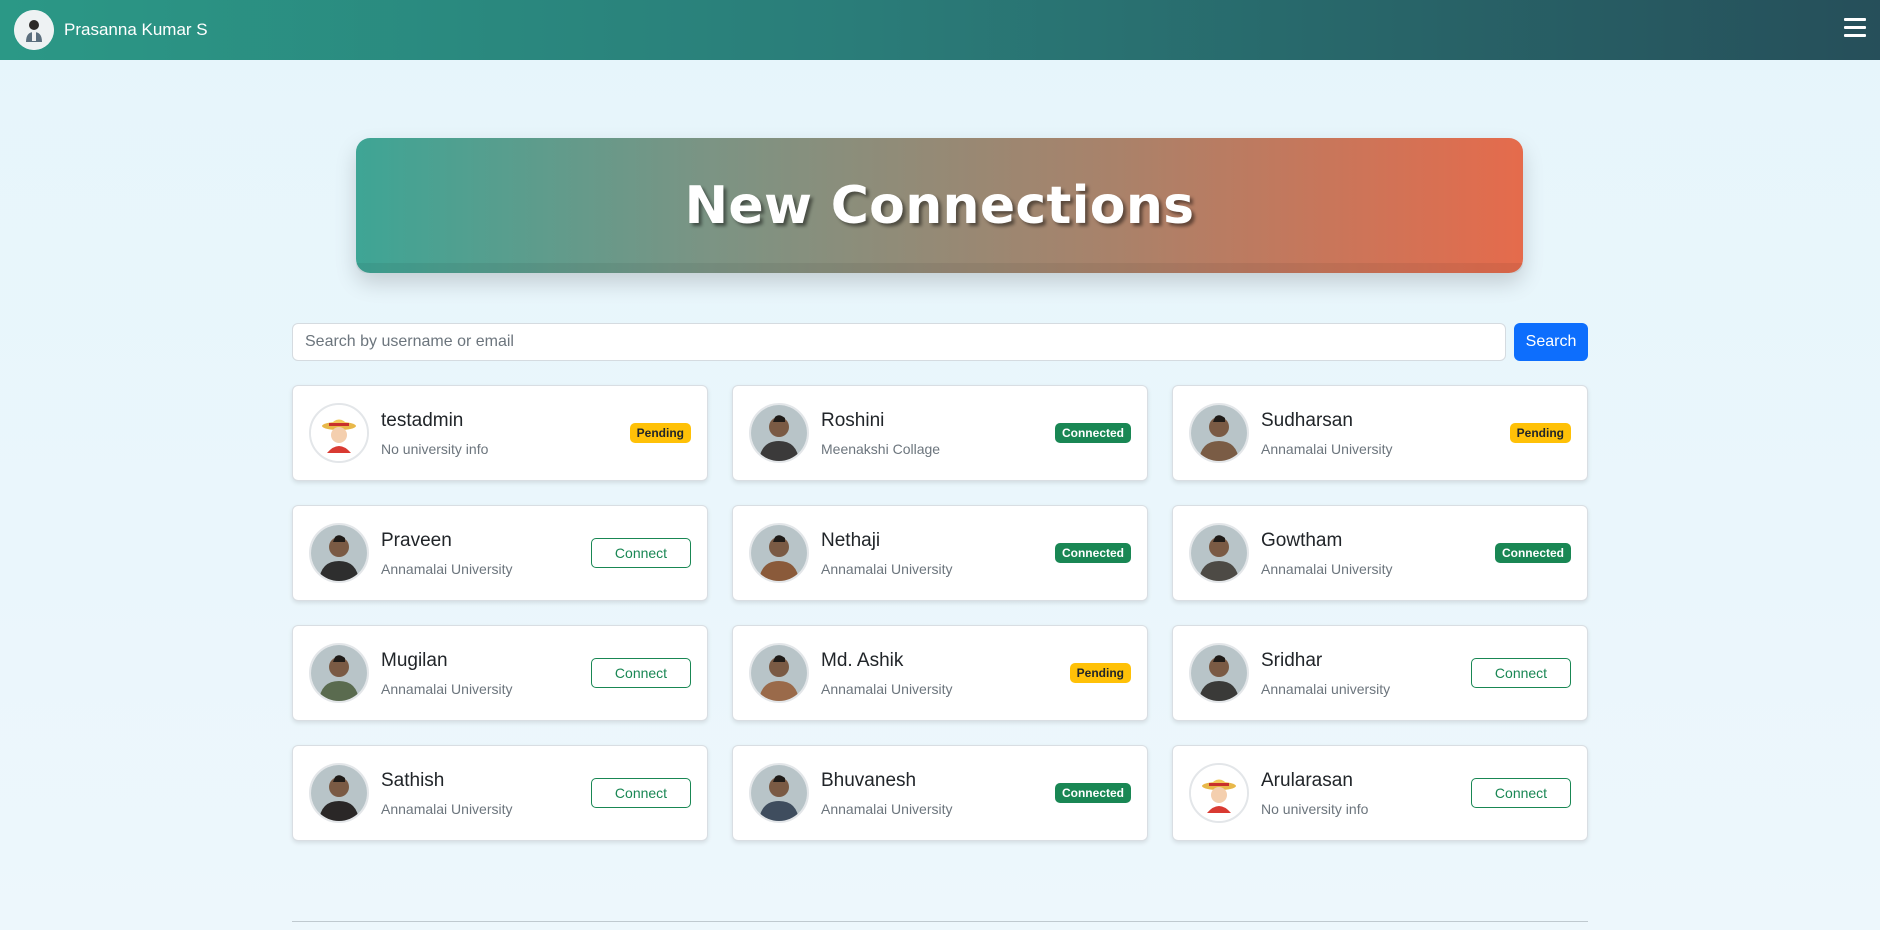  I want to click on connection-card: Md. Ashik Annamalai University Pending, so click(940, 673).